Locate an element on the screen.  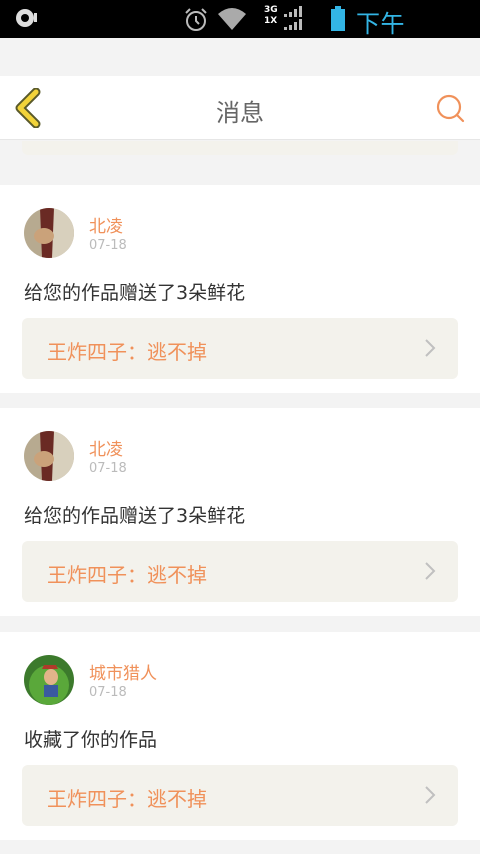
wifi-icon is located at coordinates (232, 19).